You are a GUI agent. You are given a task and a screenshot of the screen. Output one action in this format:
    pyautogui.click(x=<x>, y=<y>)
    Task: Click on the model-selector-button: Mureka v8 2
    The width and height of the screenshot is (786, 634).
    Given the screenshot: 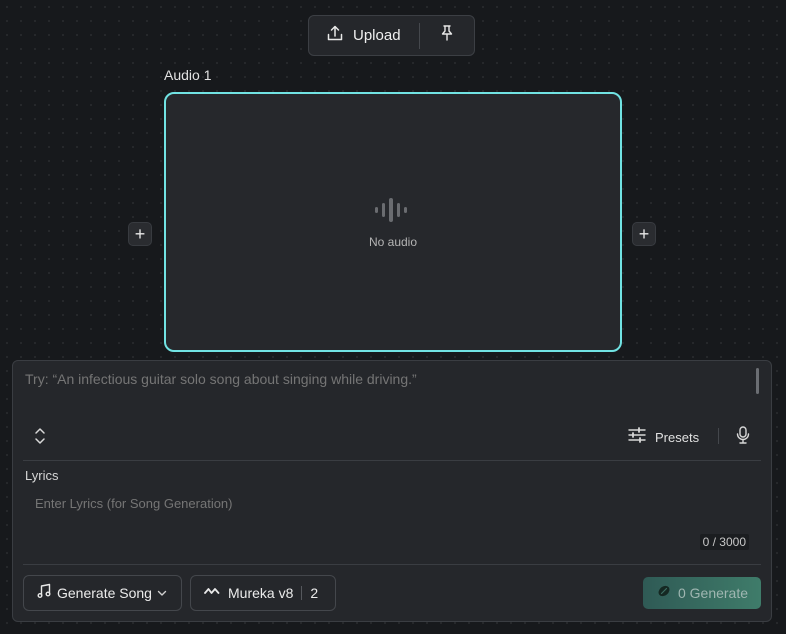 What is the action you would take?
    pyautogui.click(x=263, y=593)
    